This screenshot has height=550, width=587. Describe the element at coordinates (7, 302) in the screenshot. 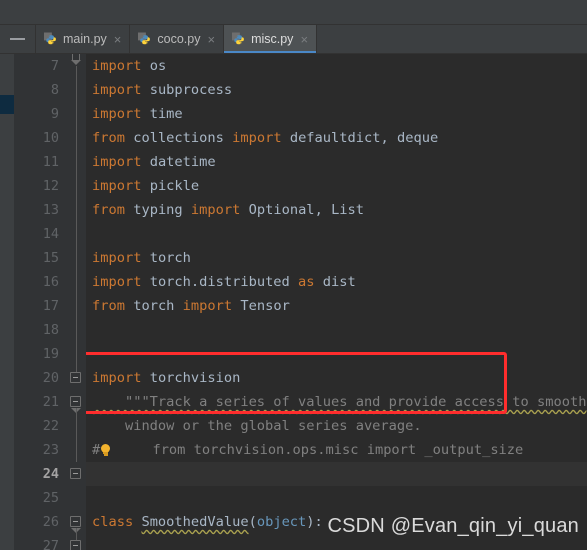

I see `vcs-change-gutter` at that location.